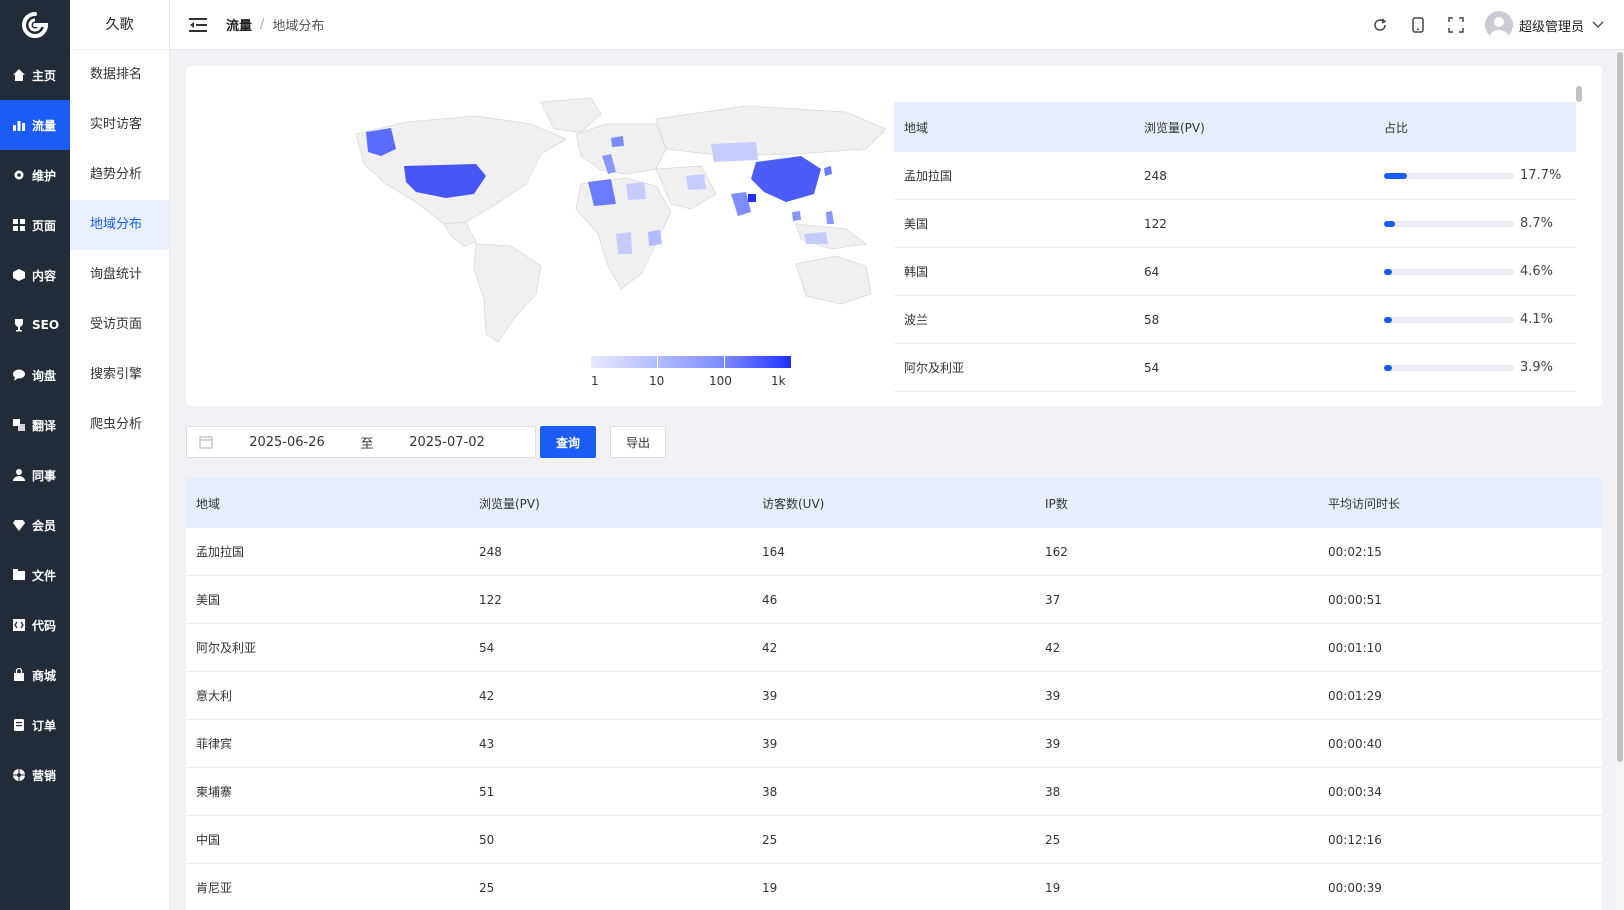 This screenshot has height=910, width=1624. What do you see at coordinates (1598, 25) in the screenshot?
I see `chevron-down-icon` at bounding box center [1598, 25].